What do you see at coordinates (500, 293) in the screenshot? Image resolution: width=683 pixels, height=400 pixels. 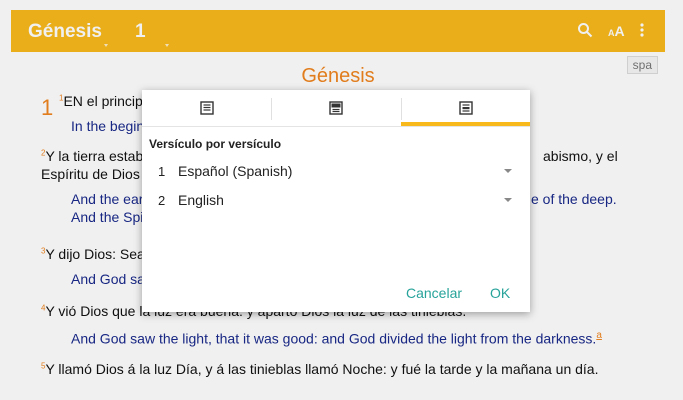 I see `ok-button: OK` at bounding box center [500, 293].